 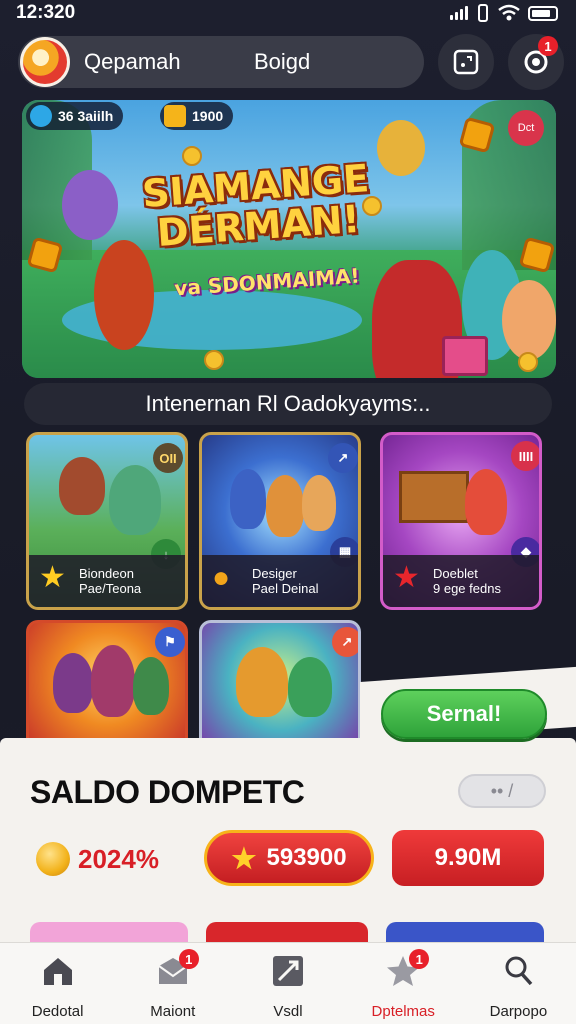 I want to click on star-icon: 1, so click(x=407, y=969).